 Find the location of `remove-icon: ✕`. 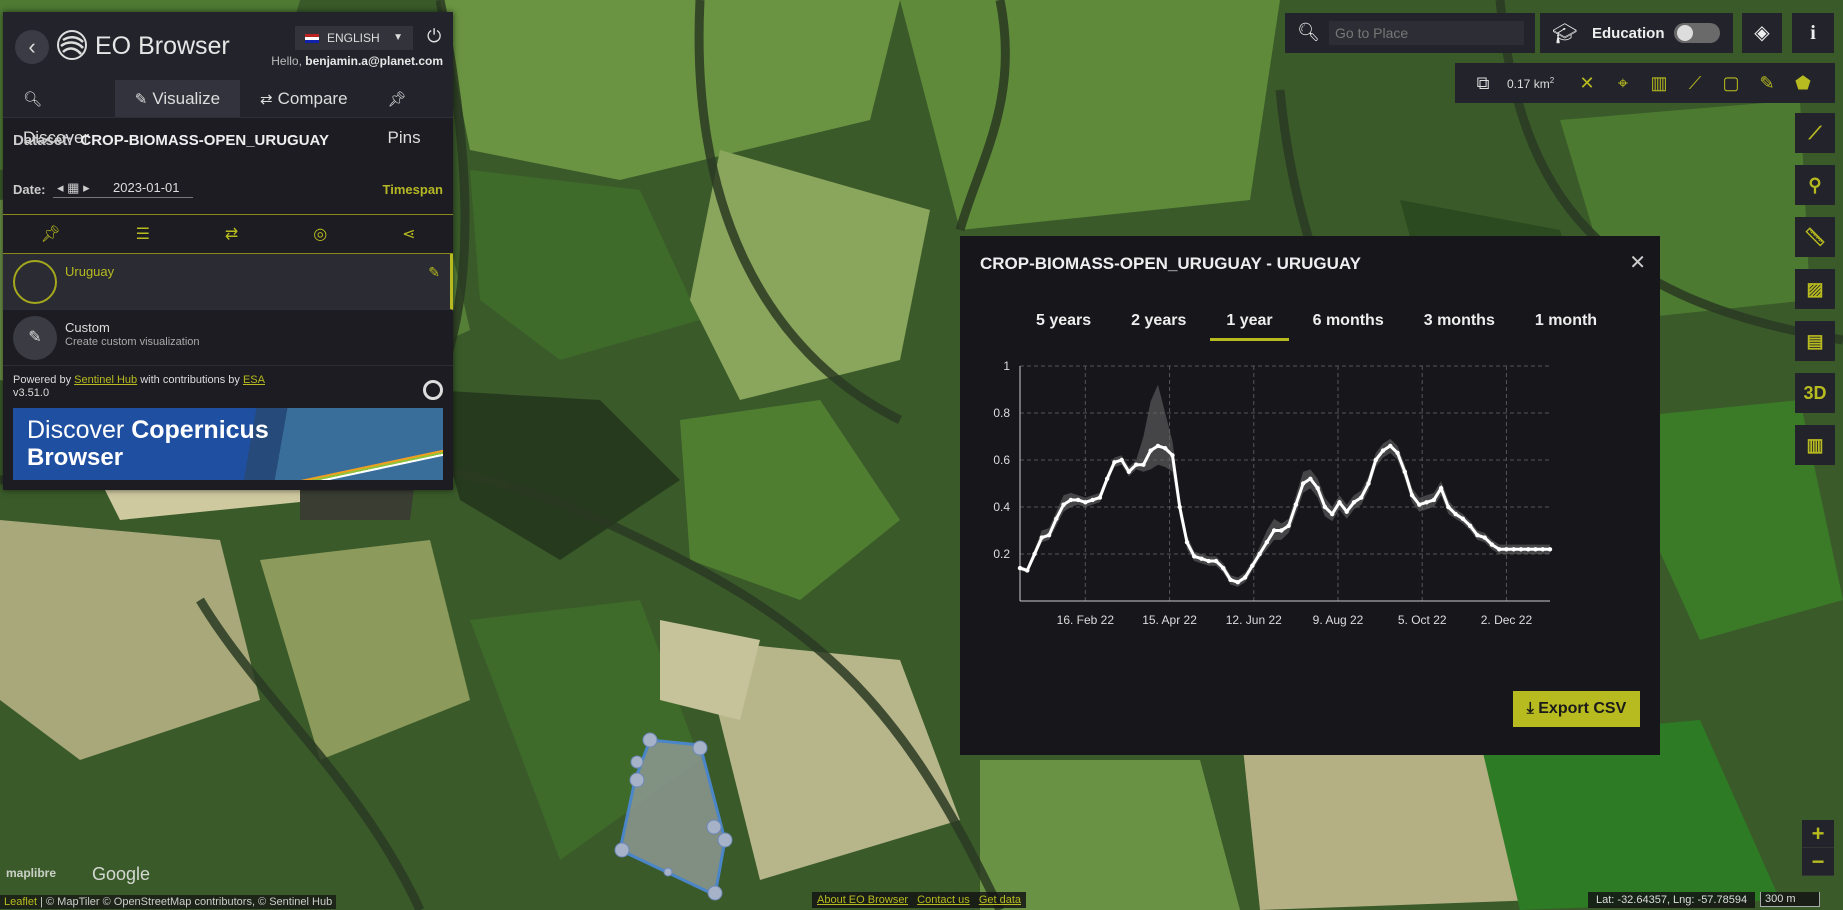

remove-icon: ✕ is located at coordinates (1587, 83).